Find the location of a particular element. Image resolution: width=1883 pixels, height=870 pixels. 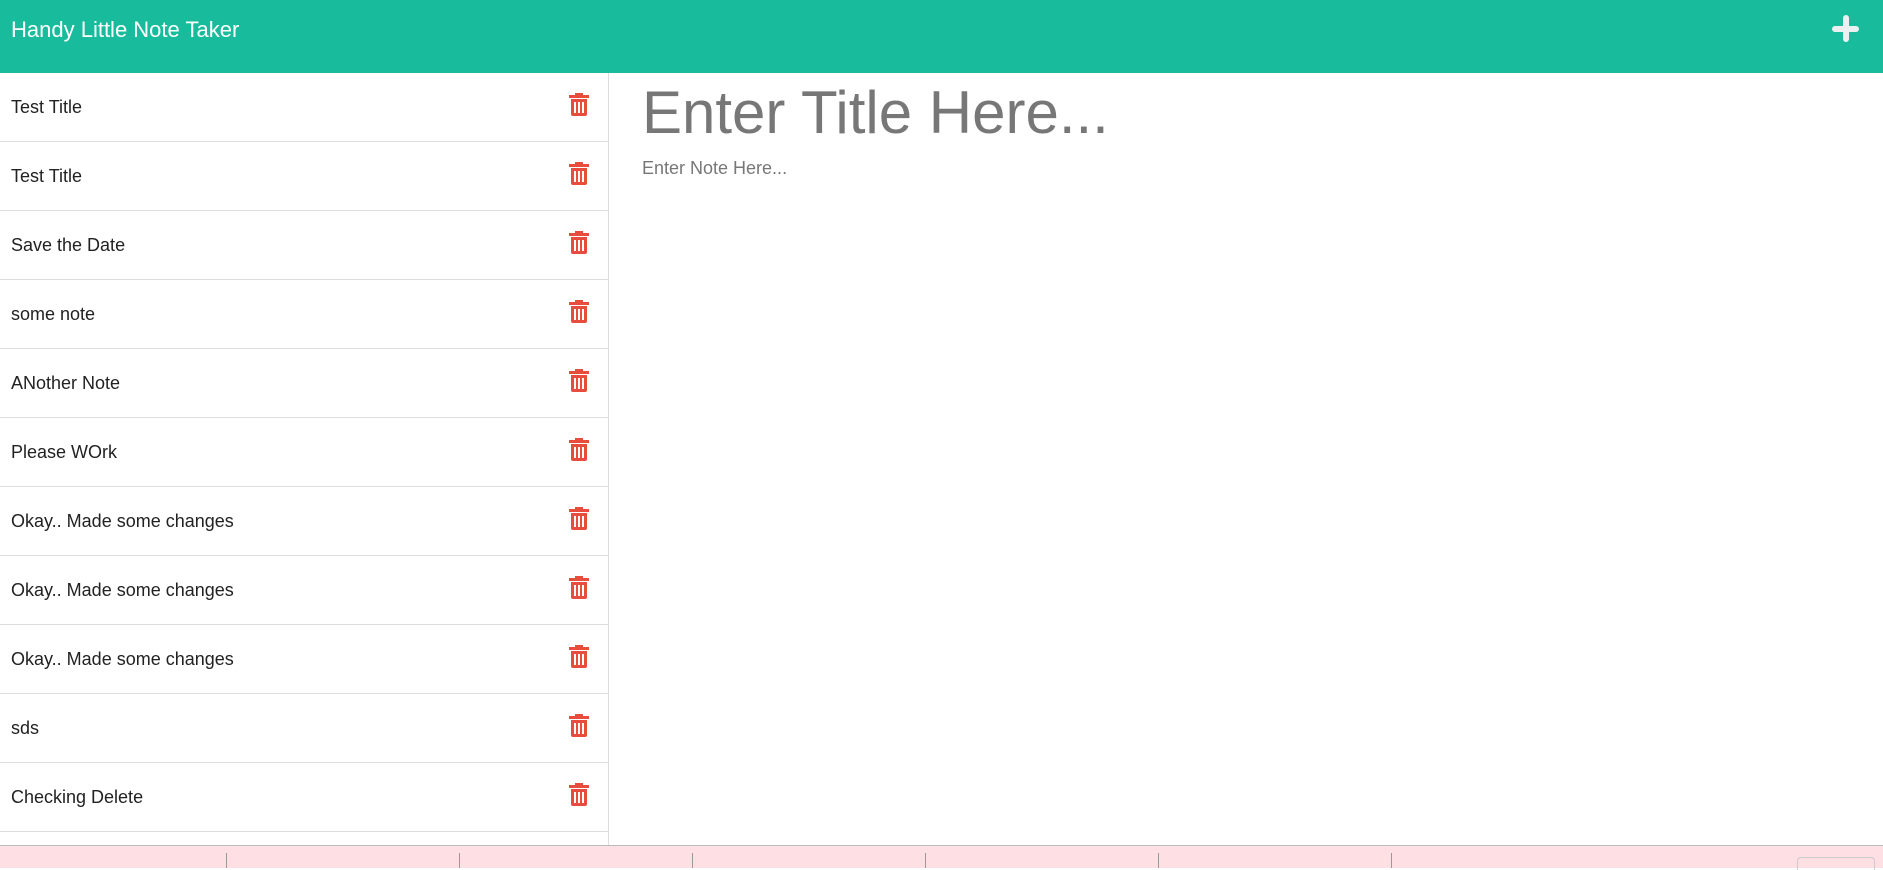

navbar: Handy Little Note Taker is located at coordinates (941, 36).